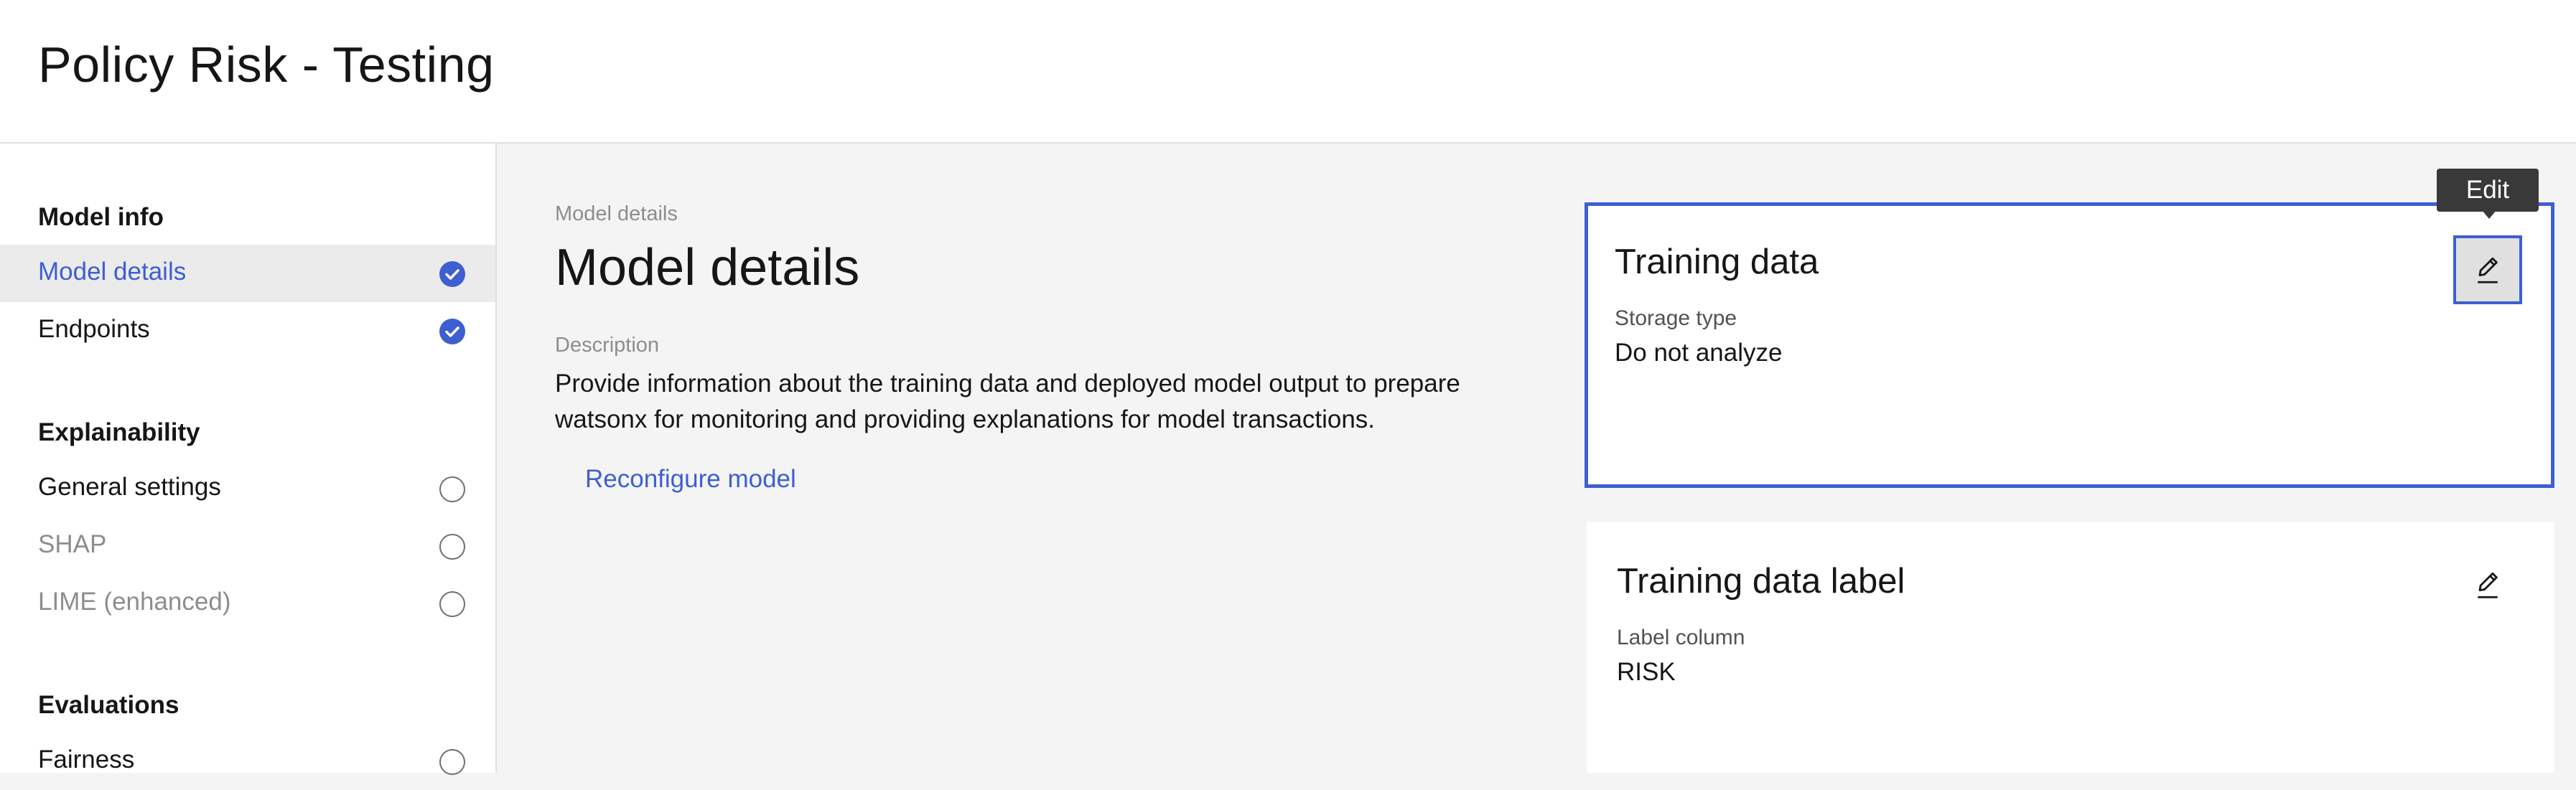 Image resolution: width=2576 pixels, height=790 pixels. What do you see at coordinates (72, 544) in the screenshot?
I see `sidebar-item-label: SHAP` at bounding box center [72, 544].